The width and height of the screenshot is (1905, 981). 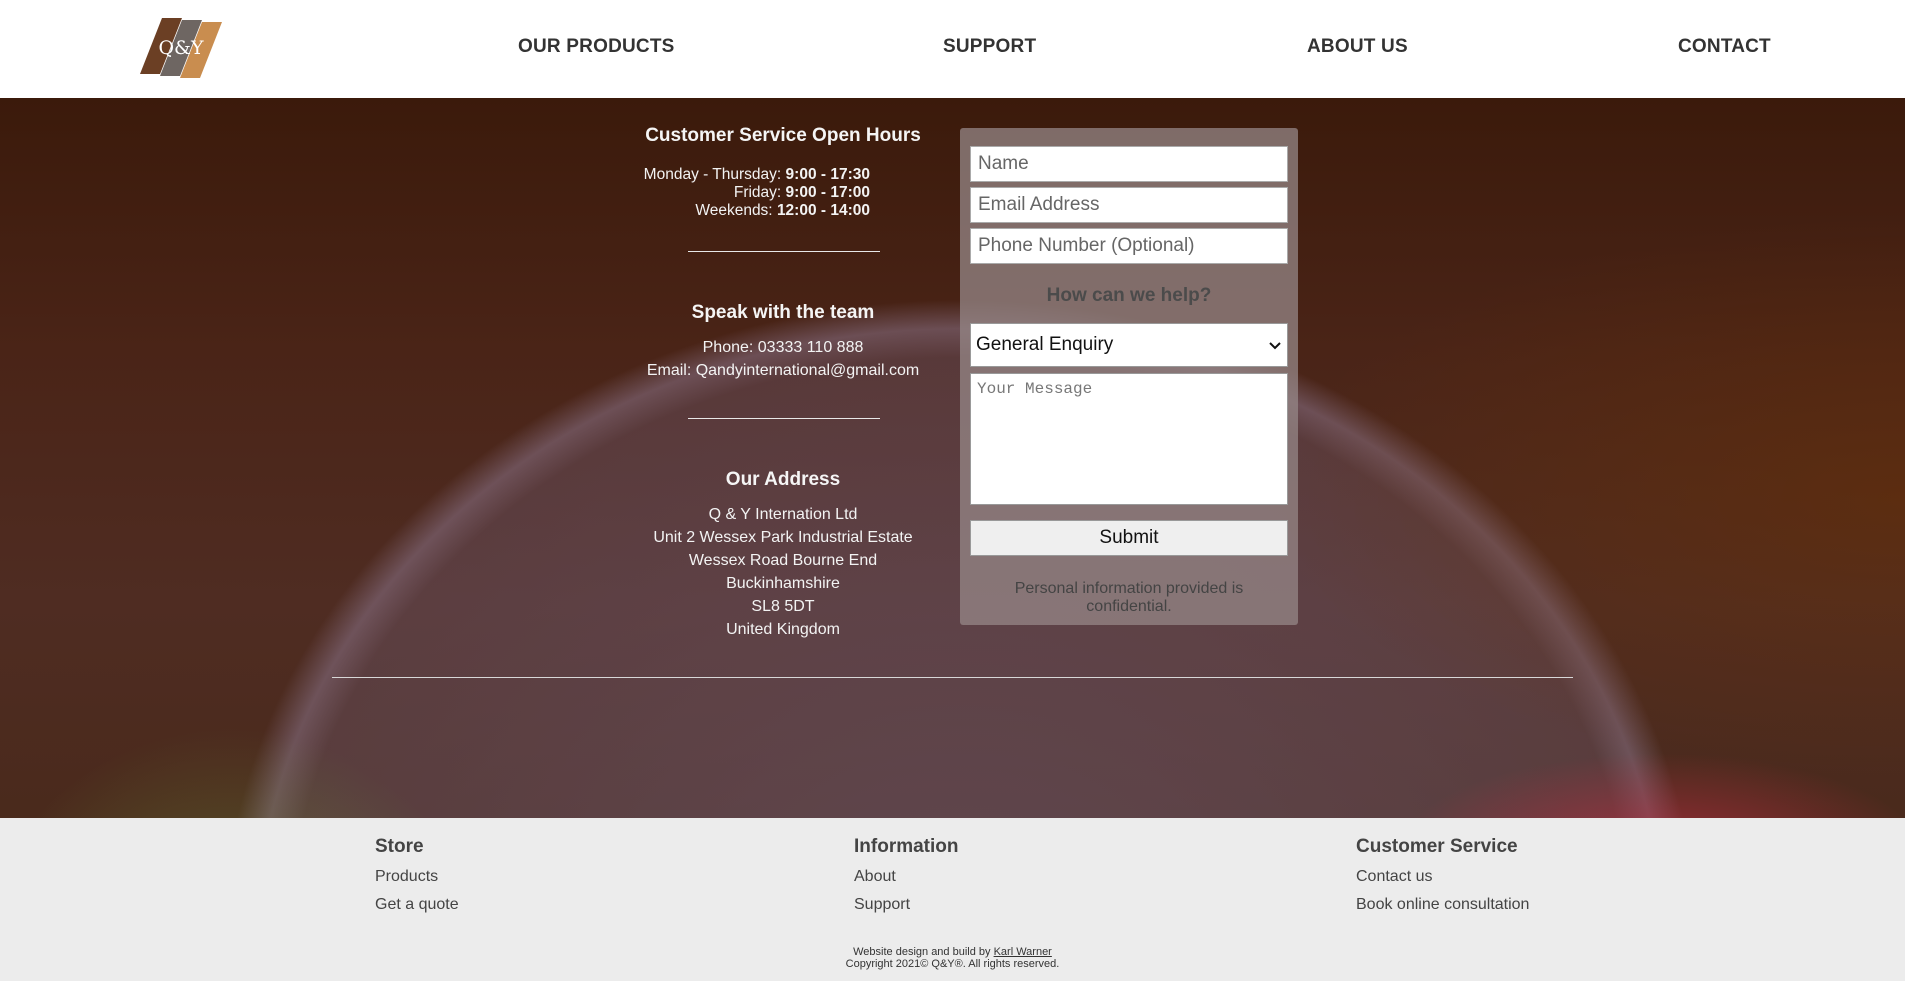 I want to click on footer-heading: Store, so click(x=399, y=846).